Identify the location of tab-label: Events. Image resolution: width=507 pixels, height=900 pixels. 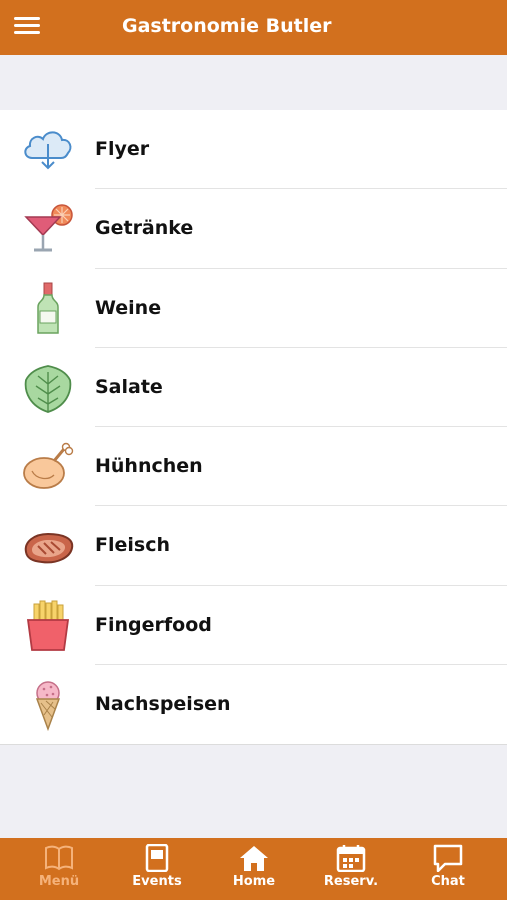
(157, 881).